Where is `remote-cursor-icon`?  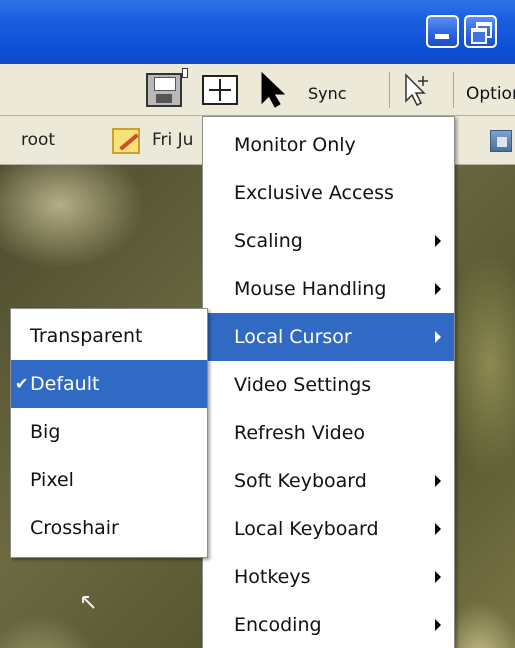 remote-cursor-icon is located at coordinates (88, 602).